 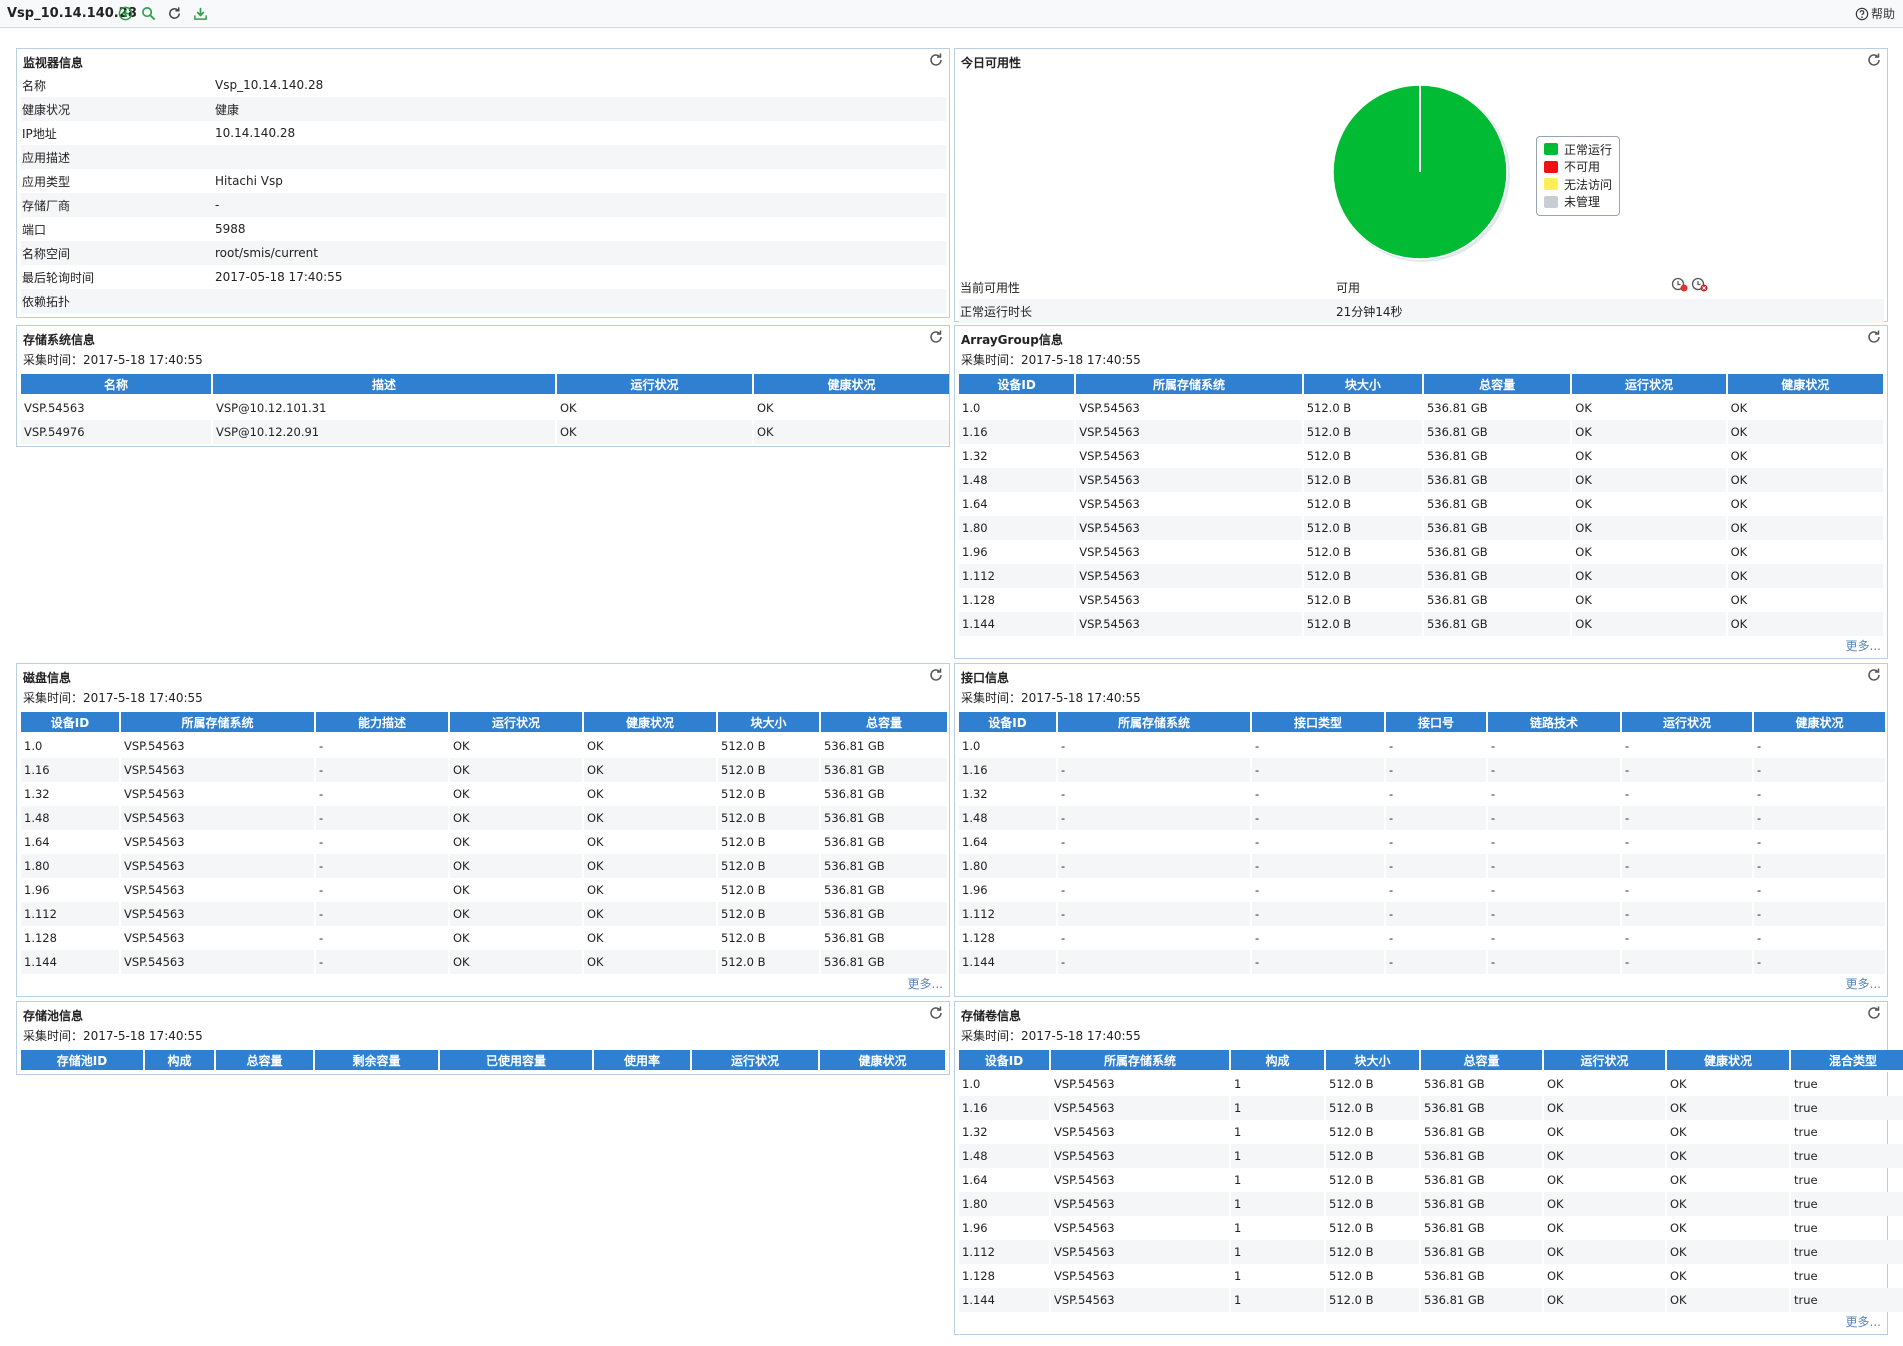 What do you see at coordinates (1431, 1108) in the screenshot?
I see `table-row: 1.16 VSP.54563 1 512.0 B 536.81 GB OK OK true` at bounding box center [1431, 1108].